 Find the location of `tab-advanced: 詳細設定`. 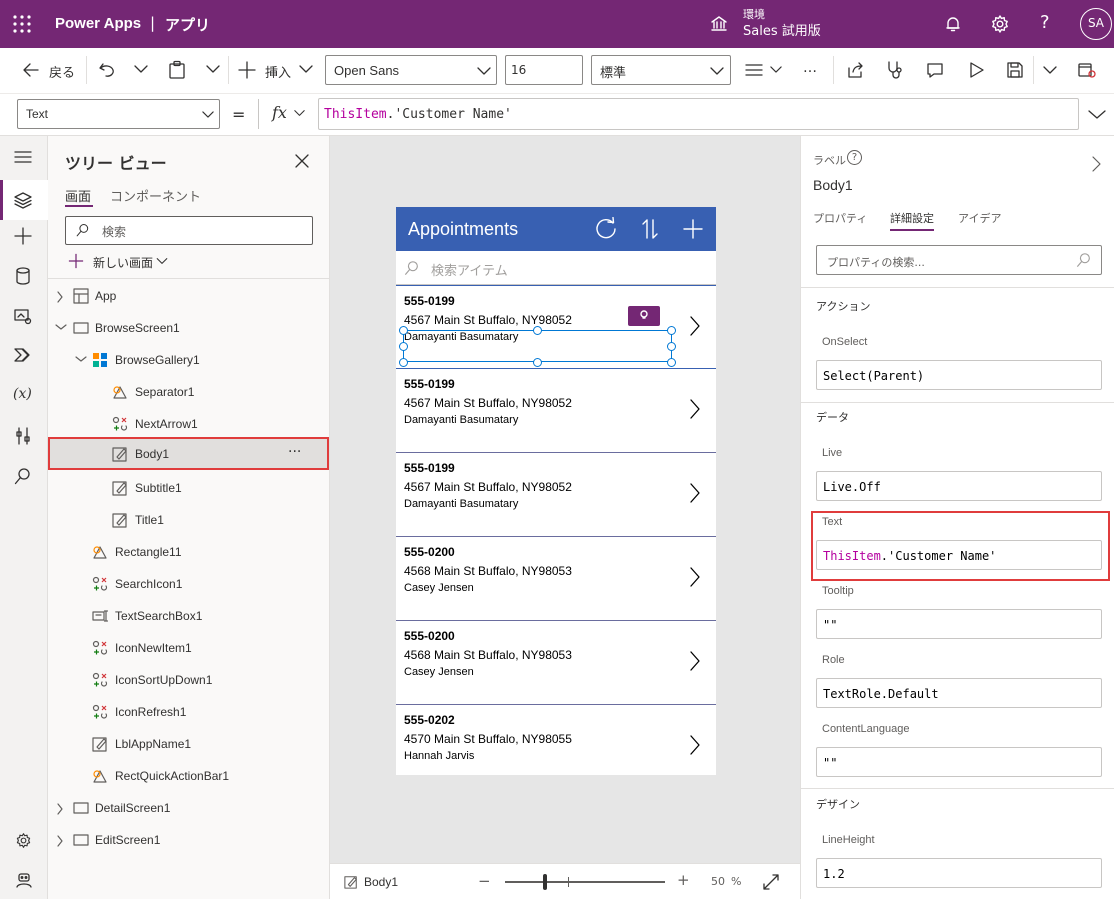

tab-advanced: 詳細設定 is located at coordinates (912, 218).